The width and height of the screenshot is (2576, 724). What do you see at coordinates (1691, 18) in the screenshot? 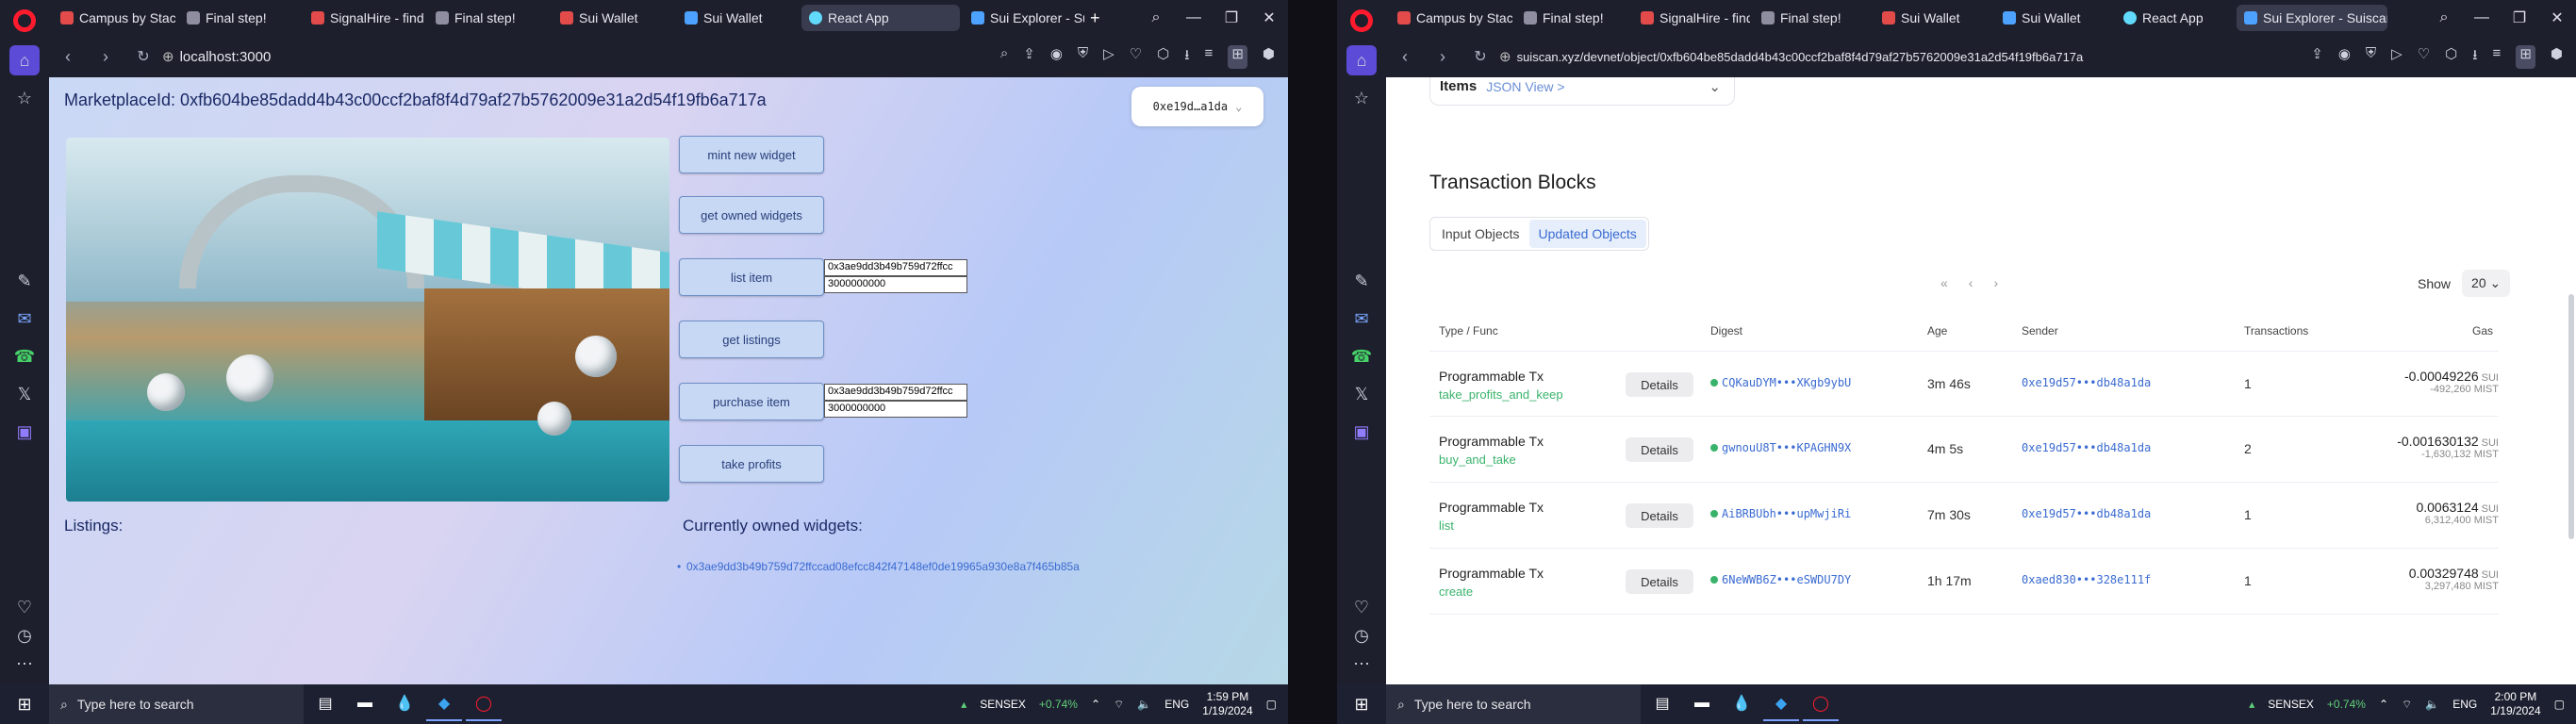
I see `tab-signalhire: SignalHire - find c` at bounding box center [1691, 18].